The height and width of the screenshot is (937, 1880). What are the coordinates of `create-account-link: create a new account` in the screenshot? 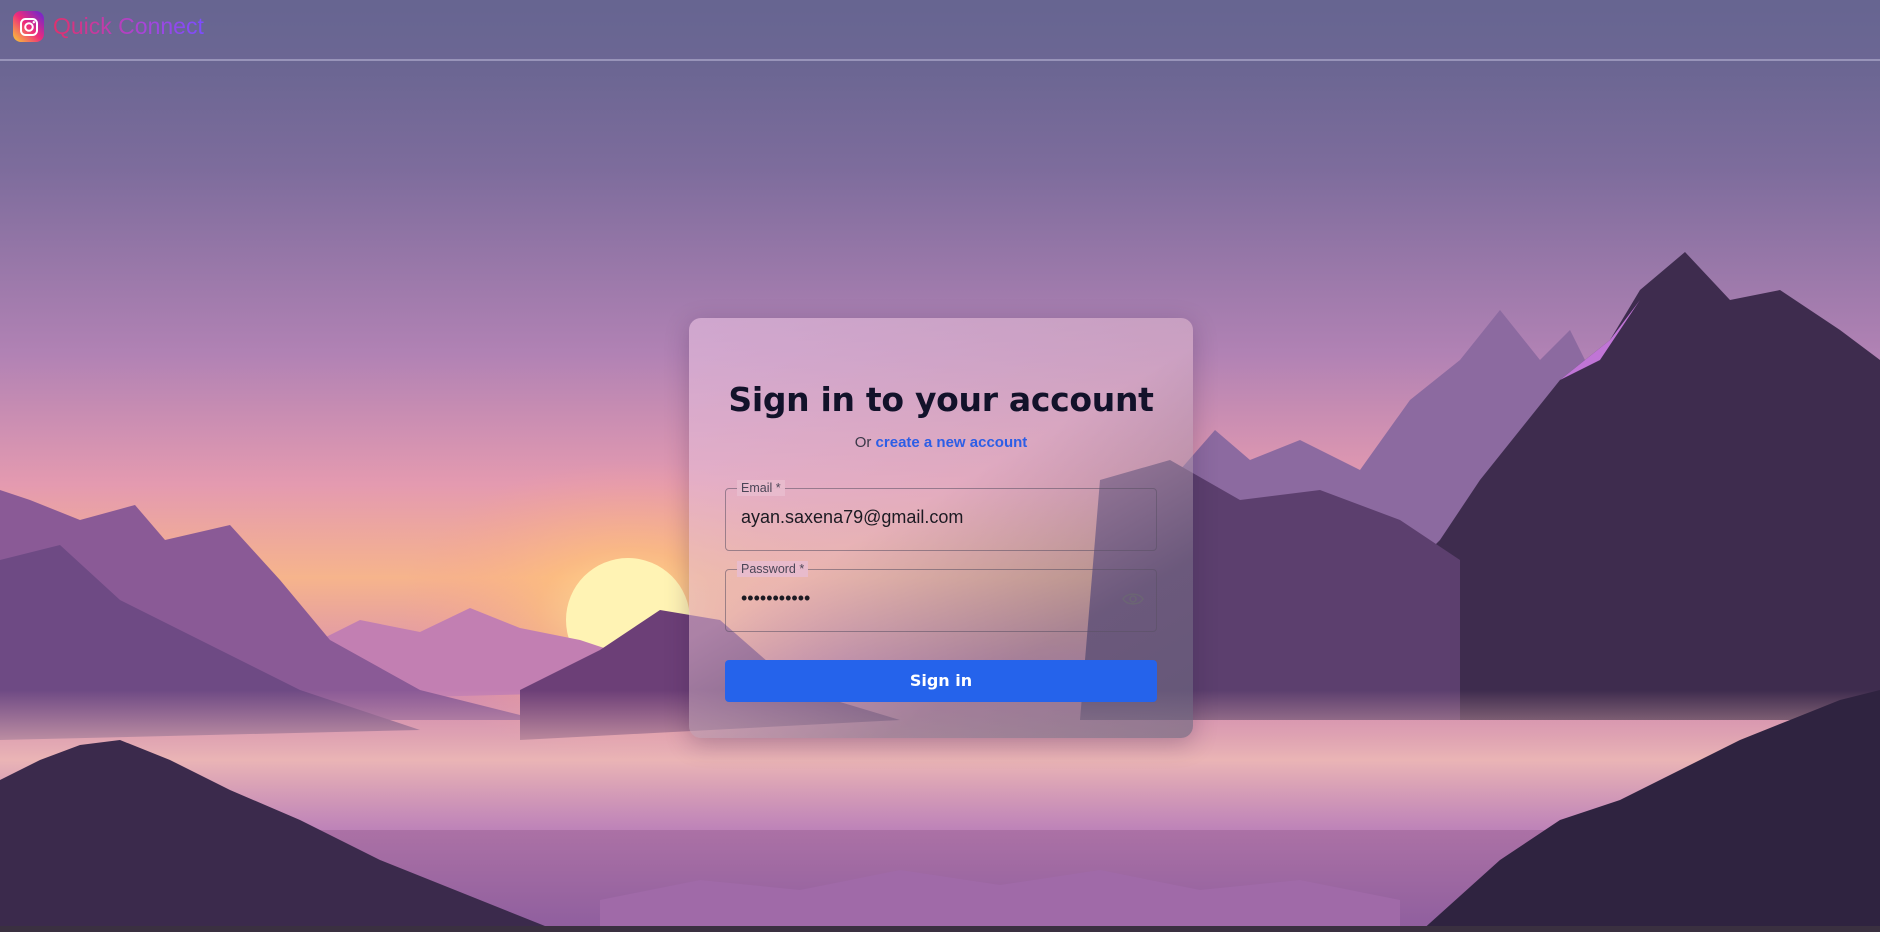 It's located at (952, 442).